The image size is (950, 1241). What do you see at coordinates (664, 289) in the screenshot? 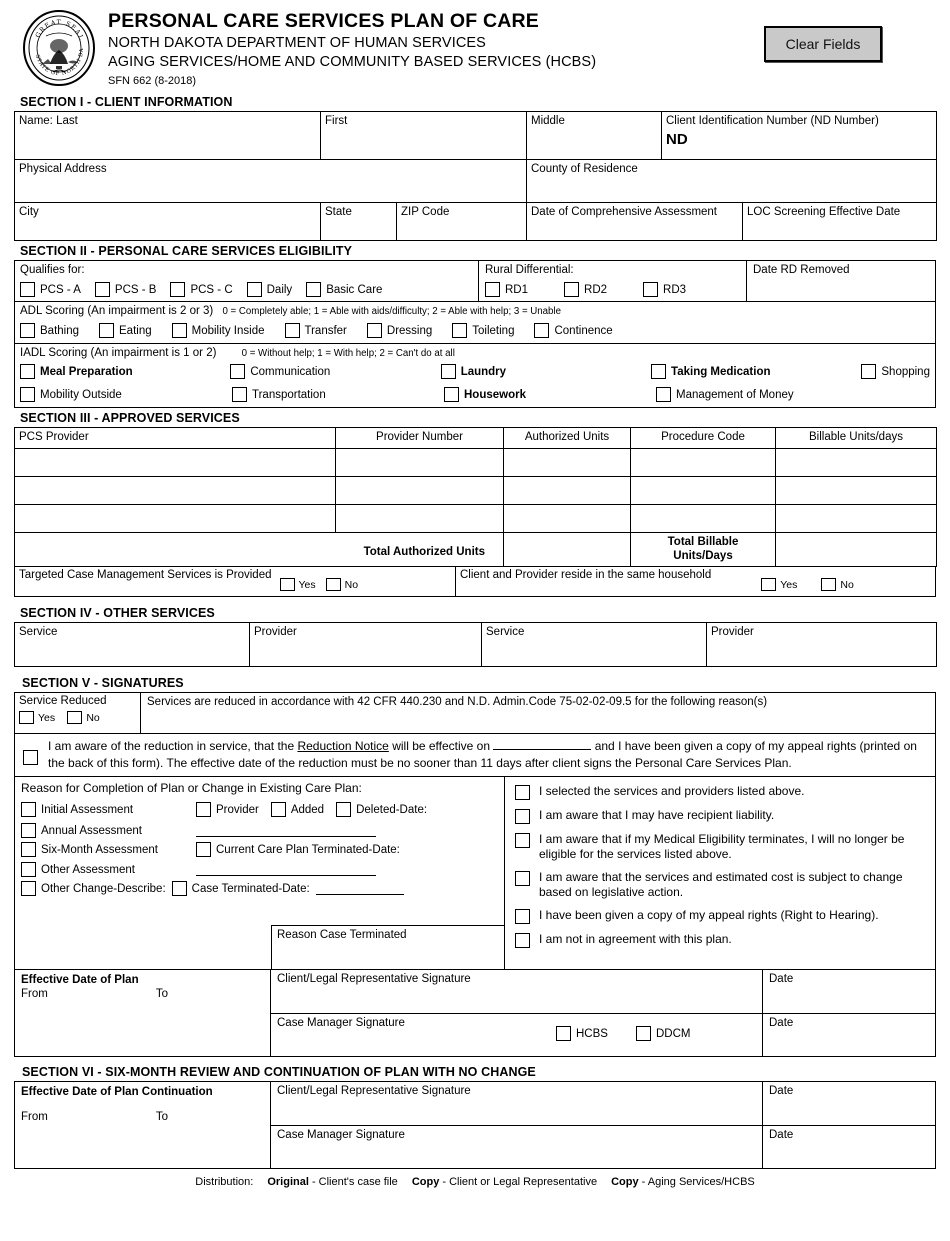
I see `checkbox-rd3: RD3` at bounding box center [664, 289].